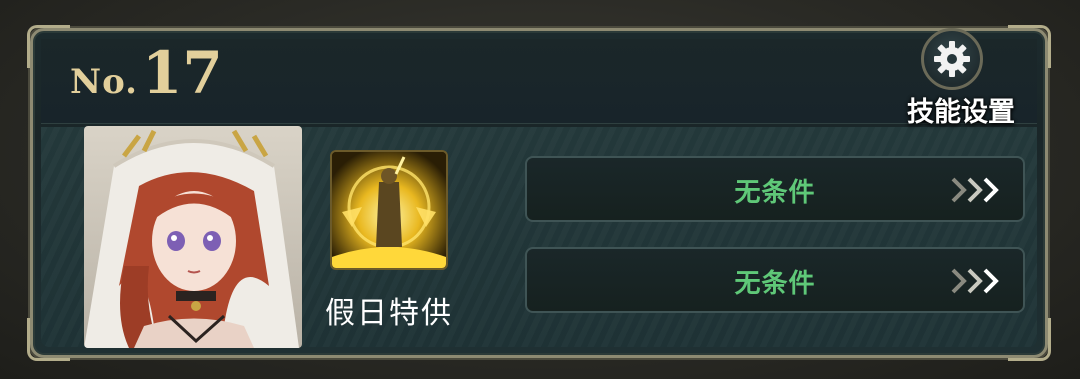 This screenshot has width=1080, height=379. I want to click on skill-settings-button: 技能设置, so click(961, 78).